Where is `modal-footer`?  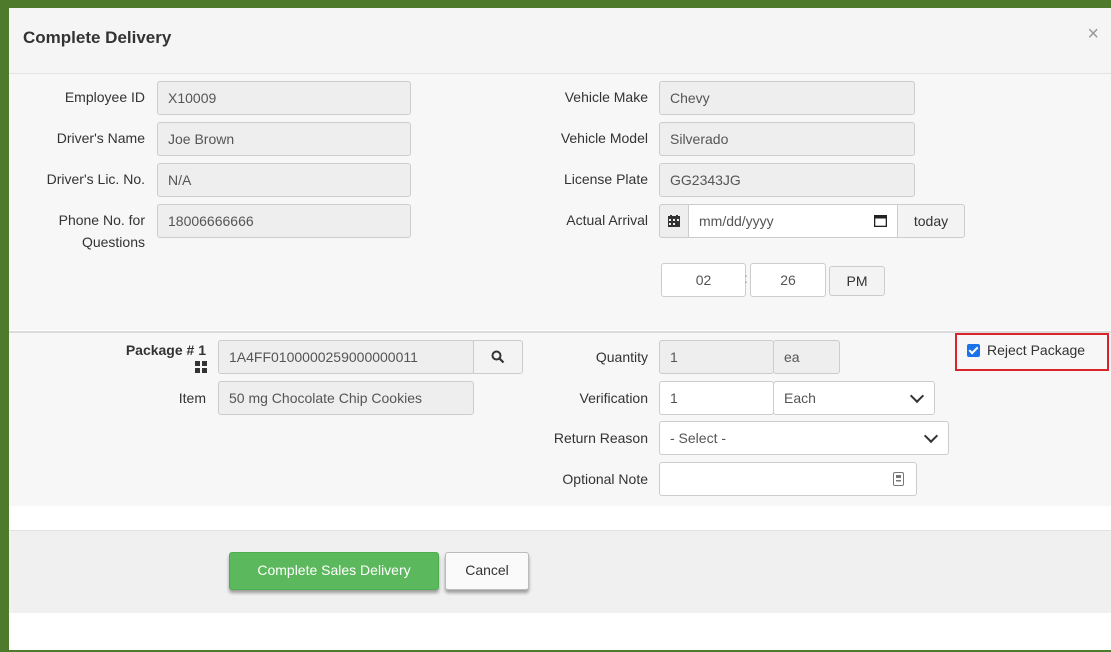 modal-footer is located at coordinates (560, 571).